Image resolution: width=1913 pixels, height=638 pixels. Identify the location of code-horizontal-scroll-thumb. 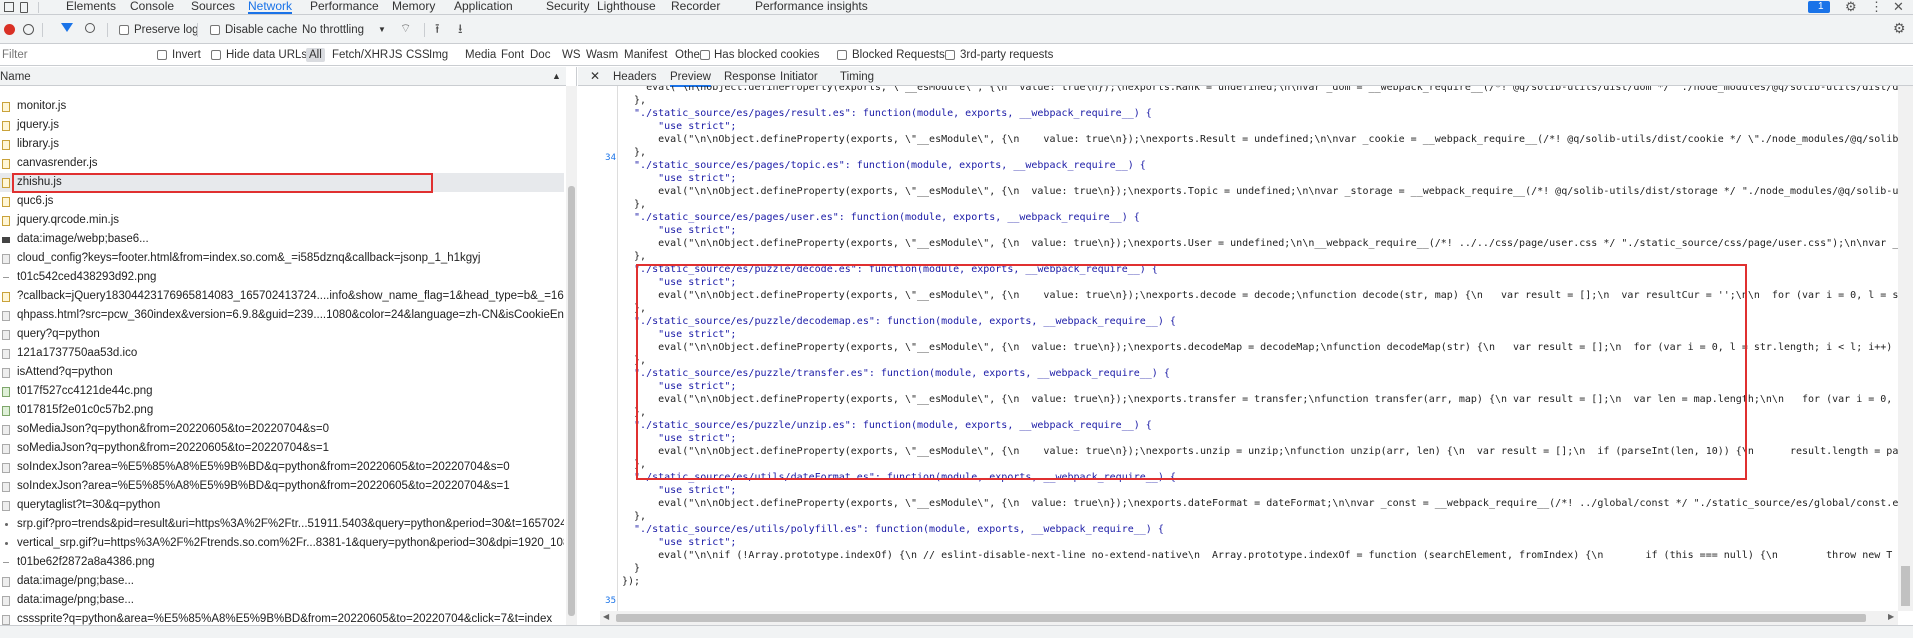
(1241, 618).